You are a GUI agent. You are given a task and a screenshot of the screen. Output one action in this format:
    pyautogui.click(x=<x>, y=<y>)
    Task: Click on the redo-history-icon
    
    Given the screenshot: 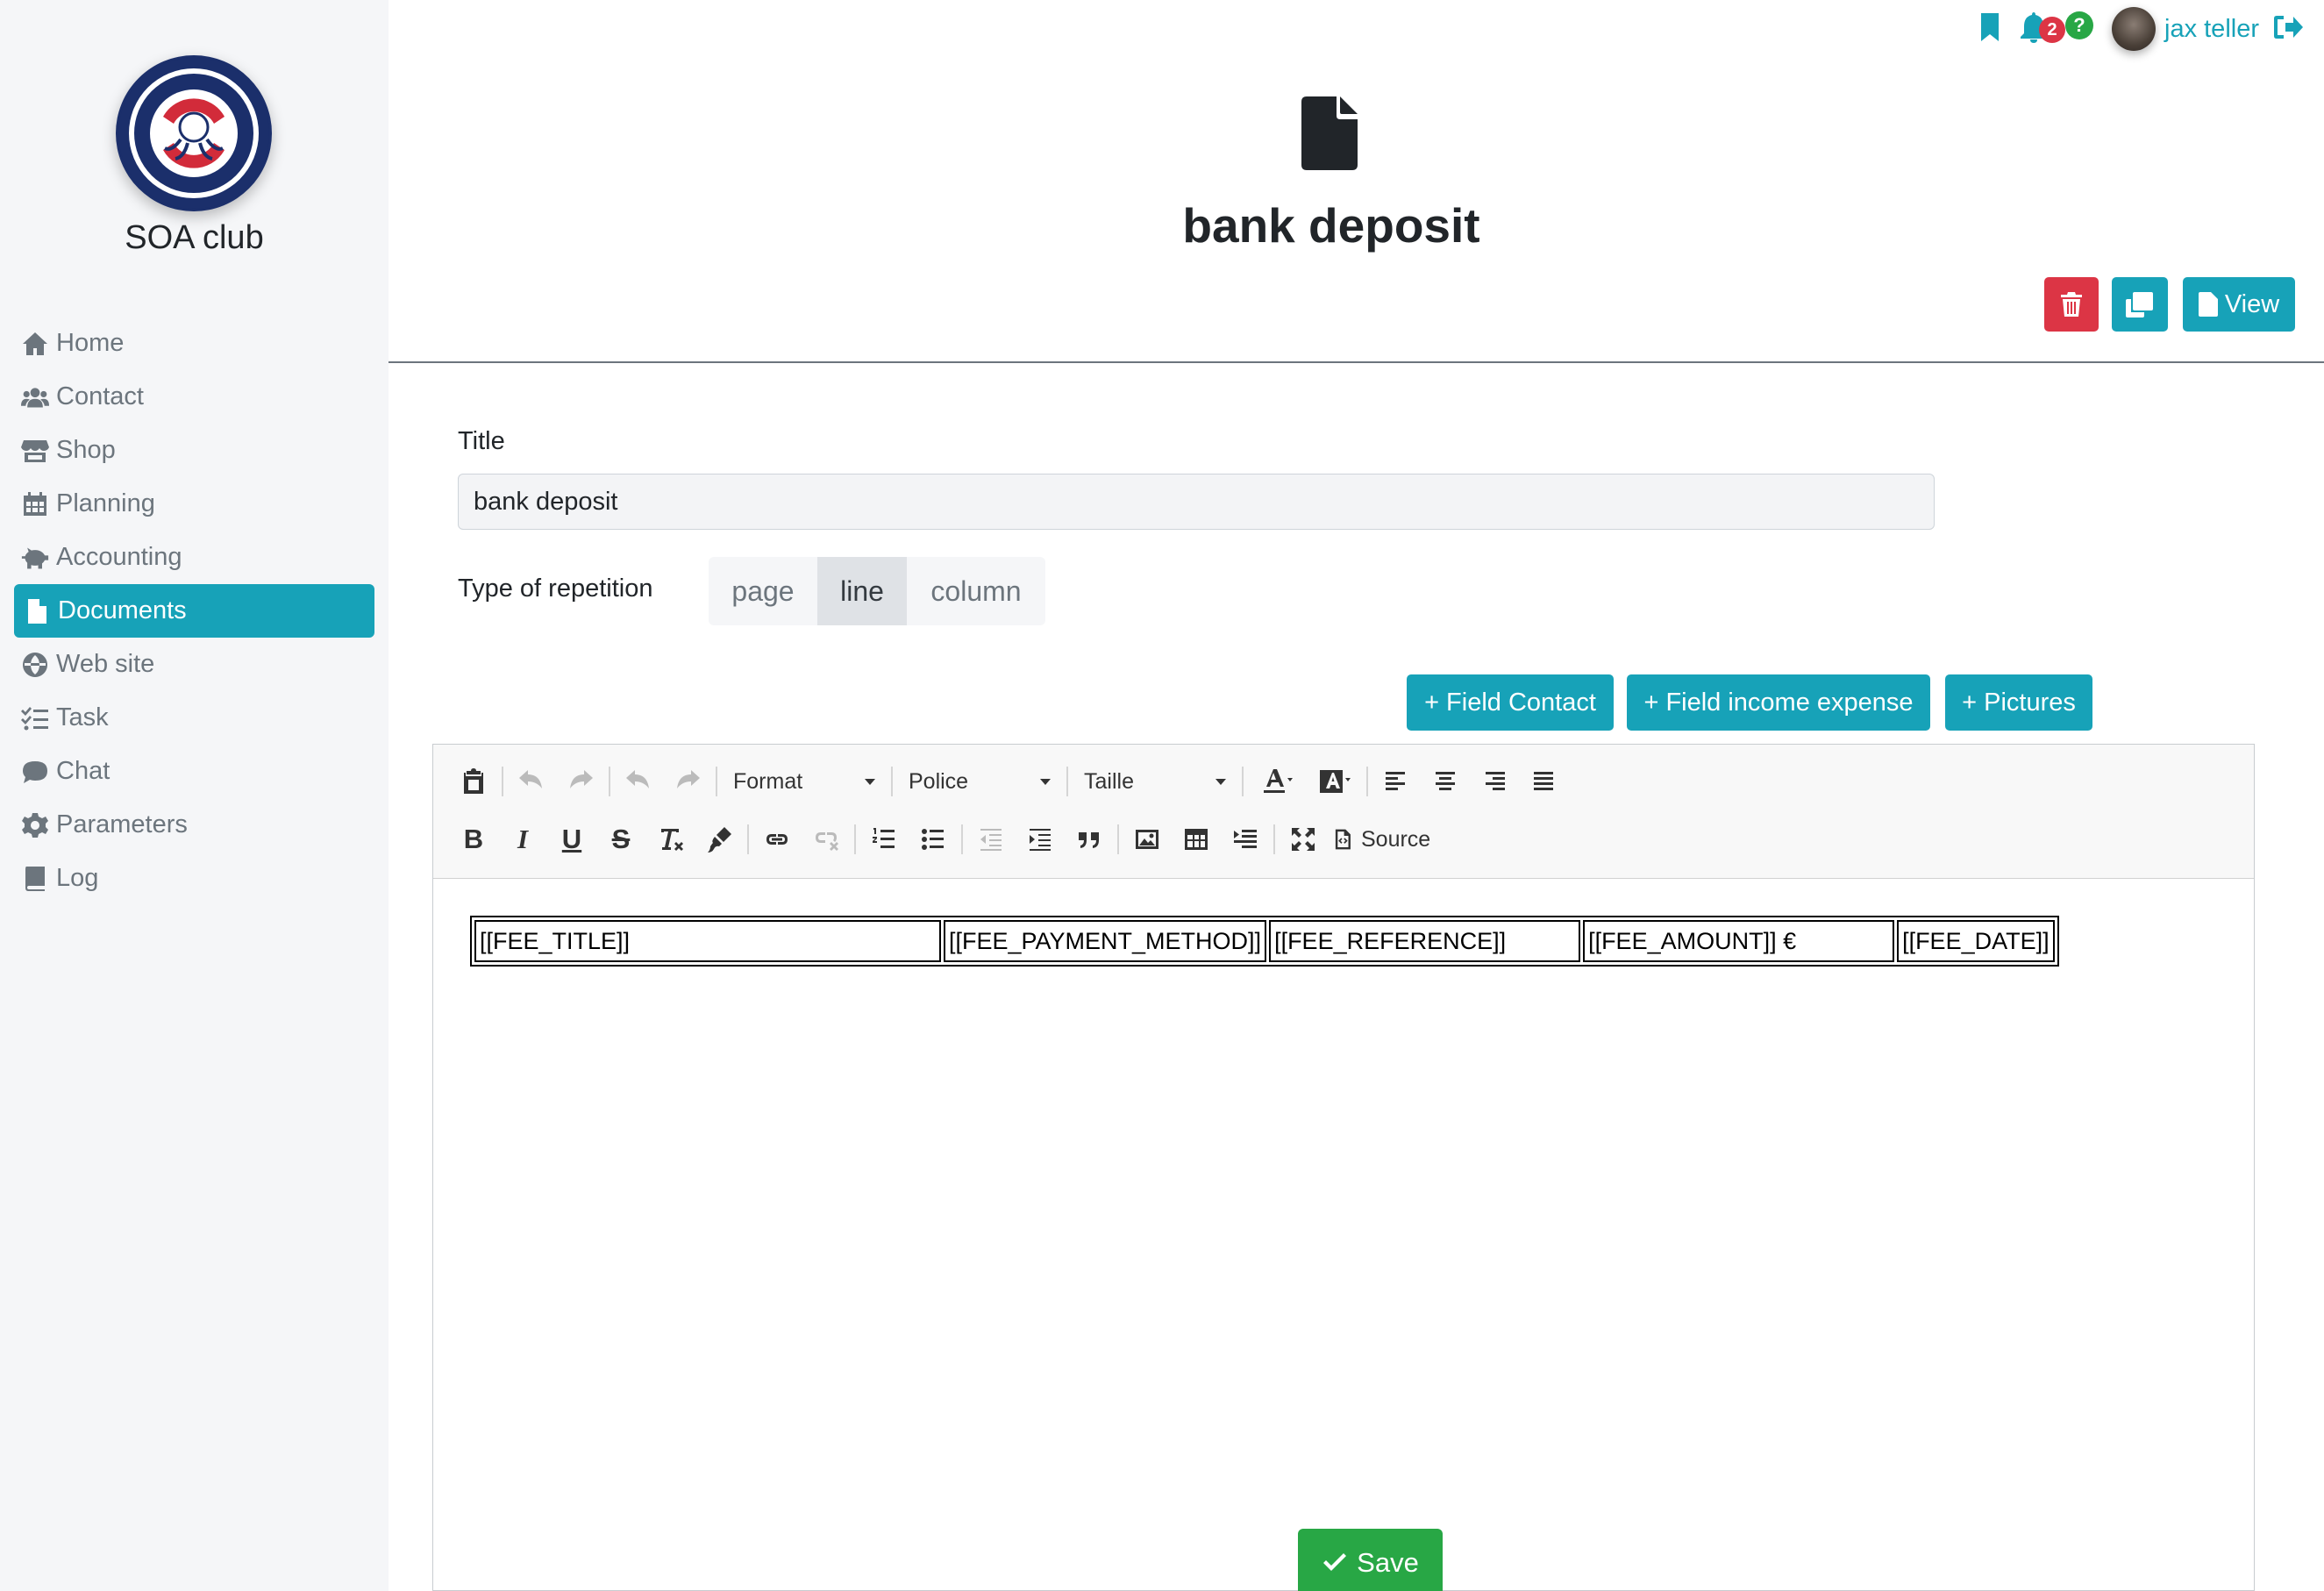 What is the action you would take?
    pyautogui.click(x=687, y=781)
    